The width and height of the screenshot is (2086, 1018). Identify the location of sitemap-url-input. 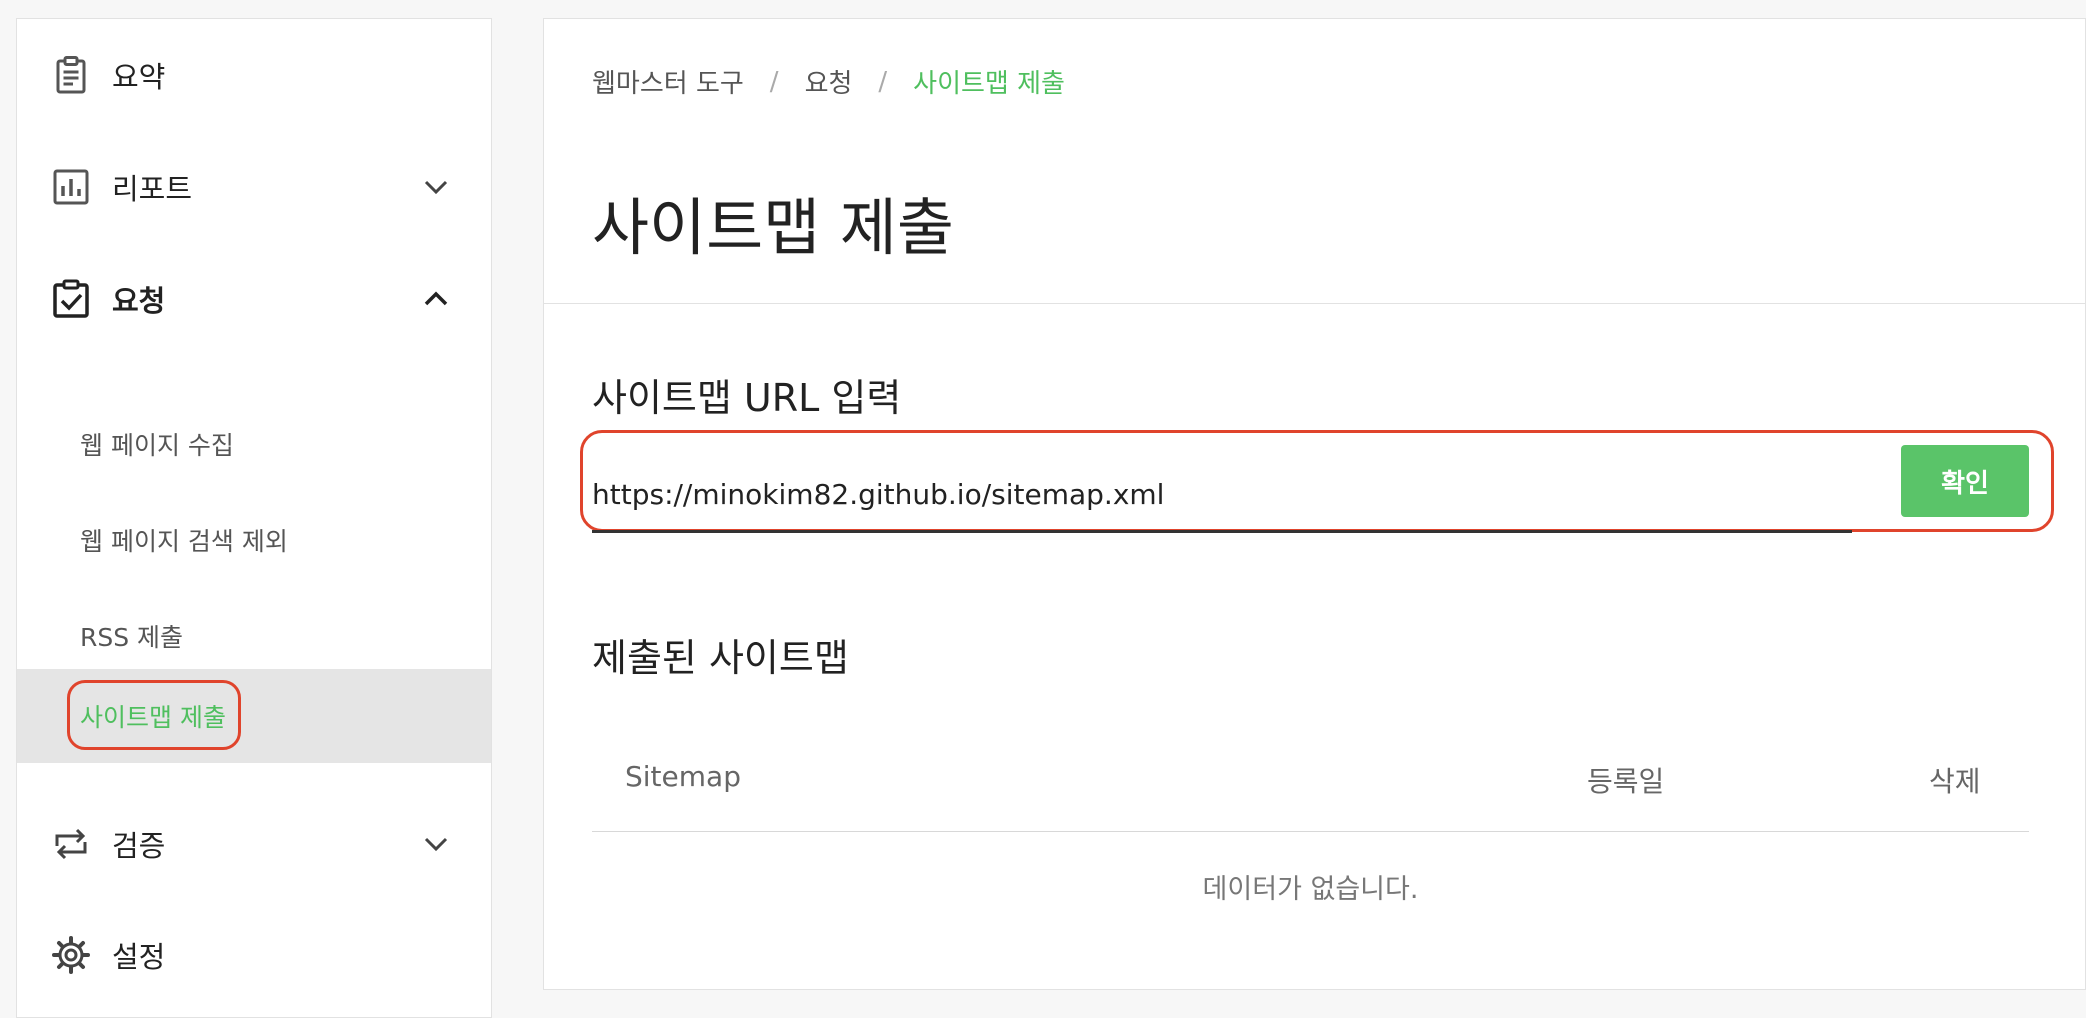
(1222, 496).